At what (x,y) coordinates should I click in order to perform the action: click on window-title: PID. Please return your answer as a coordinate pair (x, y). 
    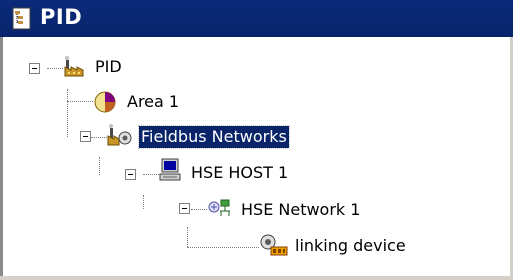
    Looking at the image, I should click on (61, 17).